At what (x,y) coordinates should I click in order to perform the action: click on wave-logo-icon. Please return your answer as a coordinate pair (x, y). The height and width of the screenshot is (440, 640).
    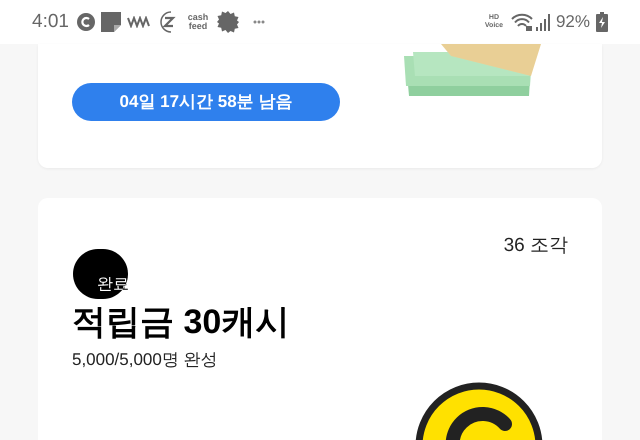
    Looking at the image, I should click on (138, 22).